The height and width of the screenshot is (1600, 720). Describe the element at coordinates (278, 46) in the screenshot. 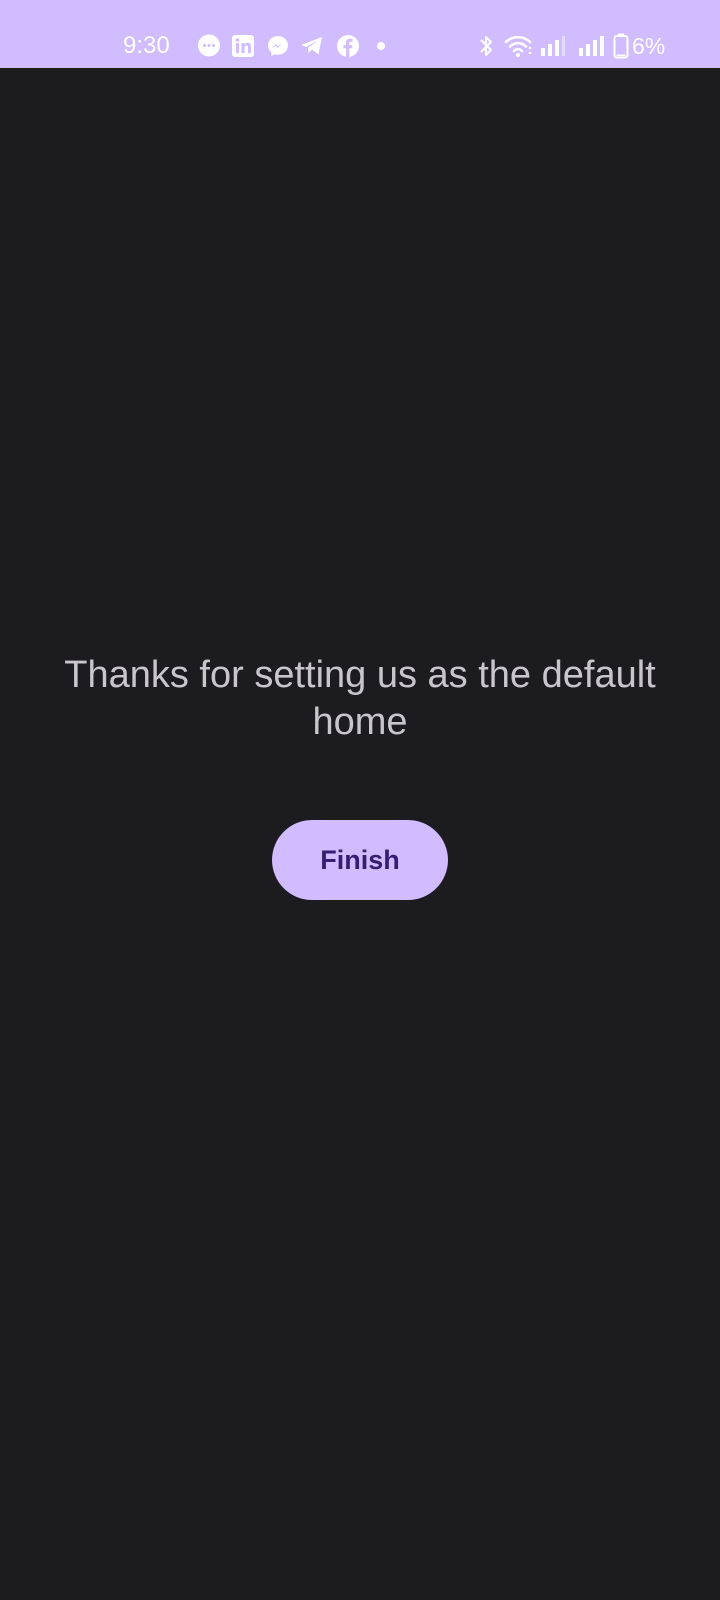

I see `messenger-icon` at that location.